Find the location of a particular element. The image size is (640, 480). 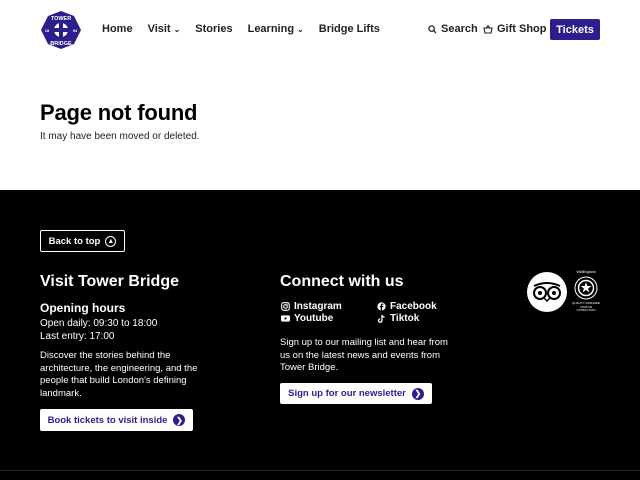

nav-item-stories: Stories is located at coordinates (213, 29).